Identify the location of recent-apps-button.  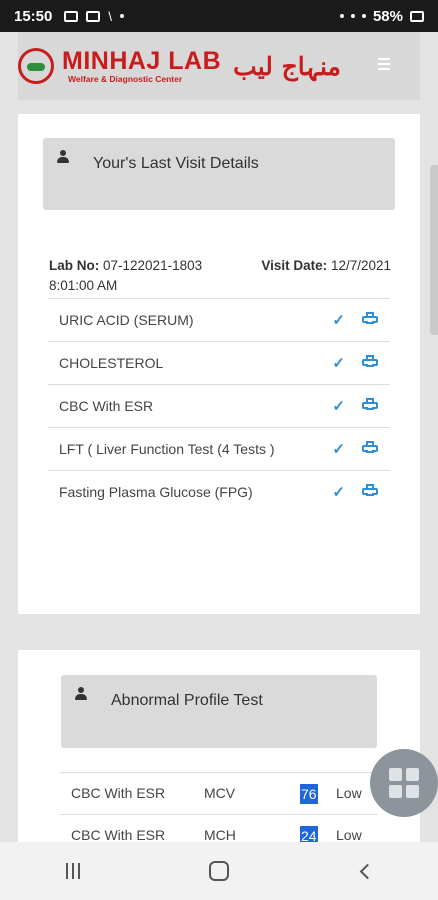
(73, 871).